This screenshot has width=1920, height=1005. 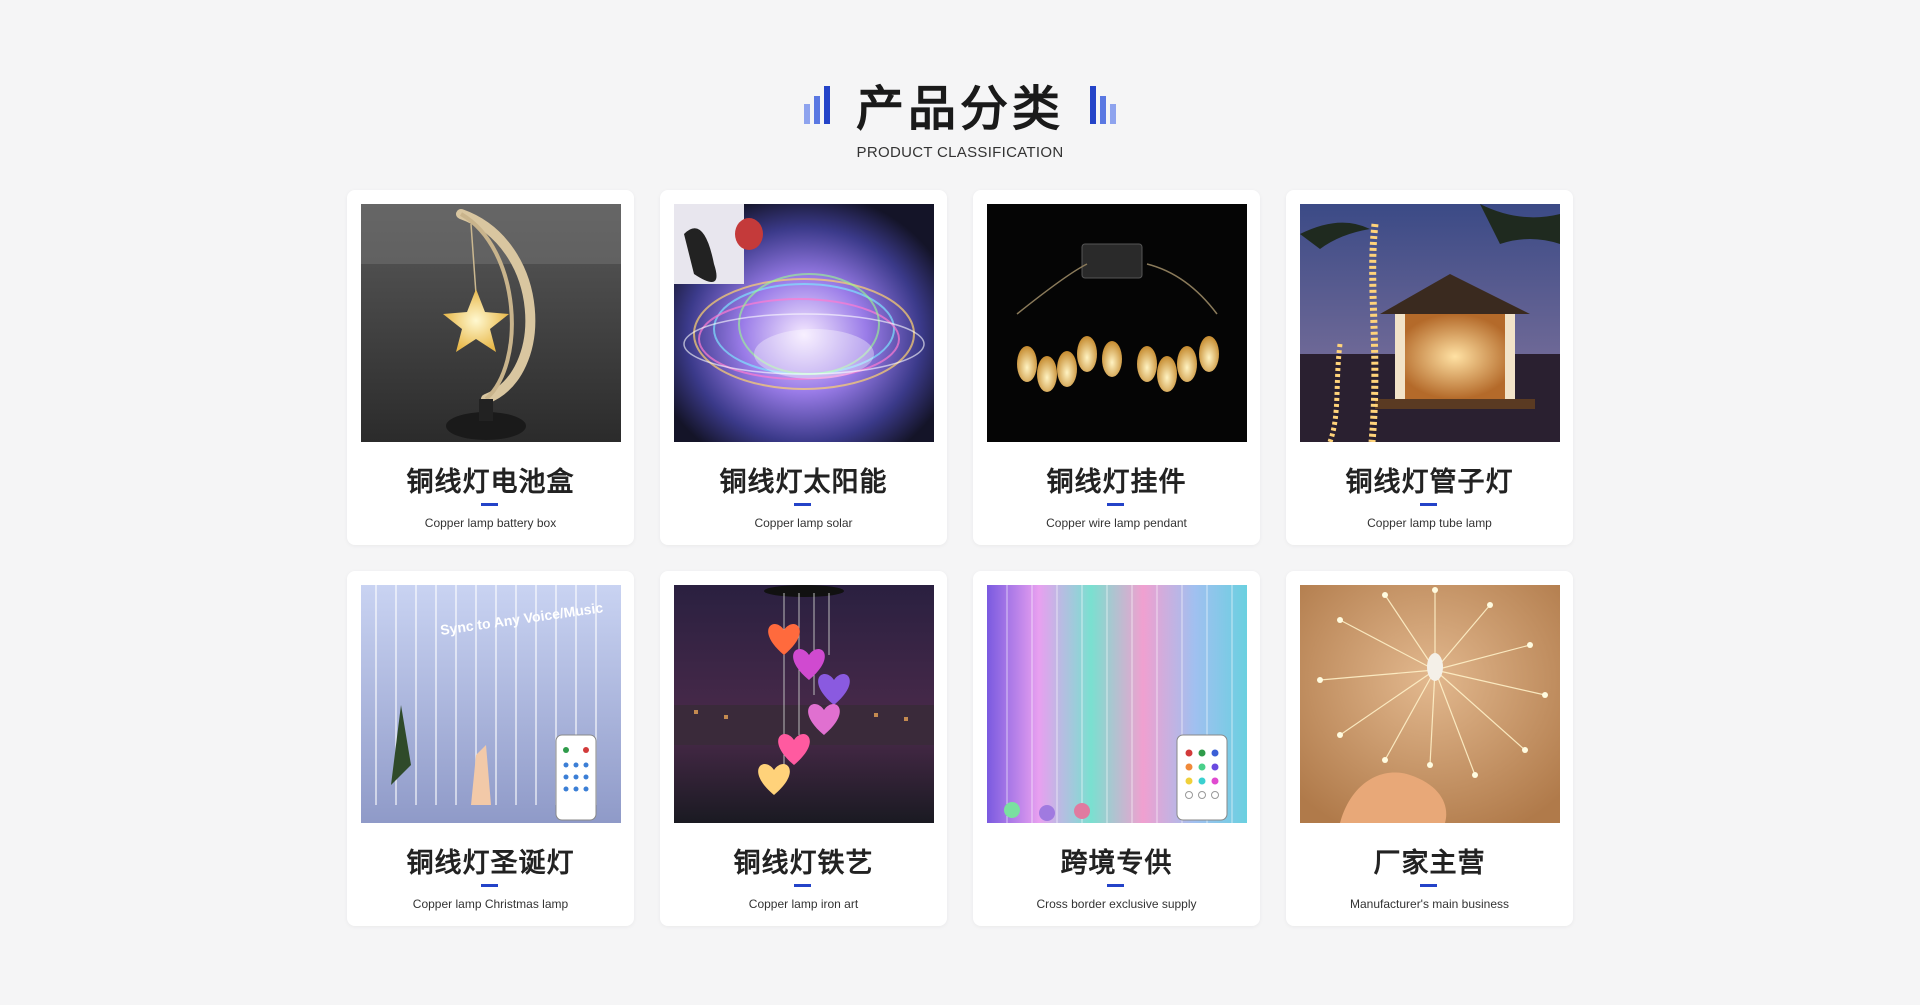 I want to click on section-header: 产品分类 PRODUCT CLASSIFICATION, so click(x=960, y=116).